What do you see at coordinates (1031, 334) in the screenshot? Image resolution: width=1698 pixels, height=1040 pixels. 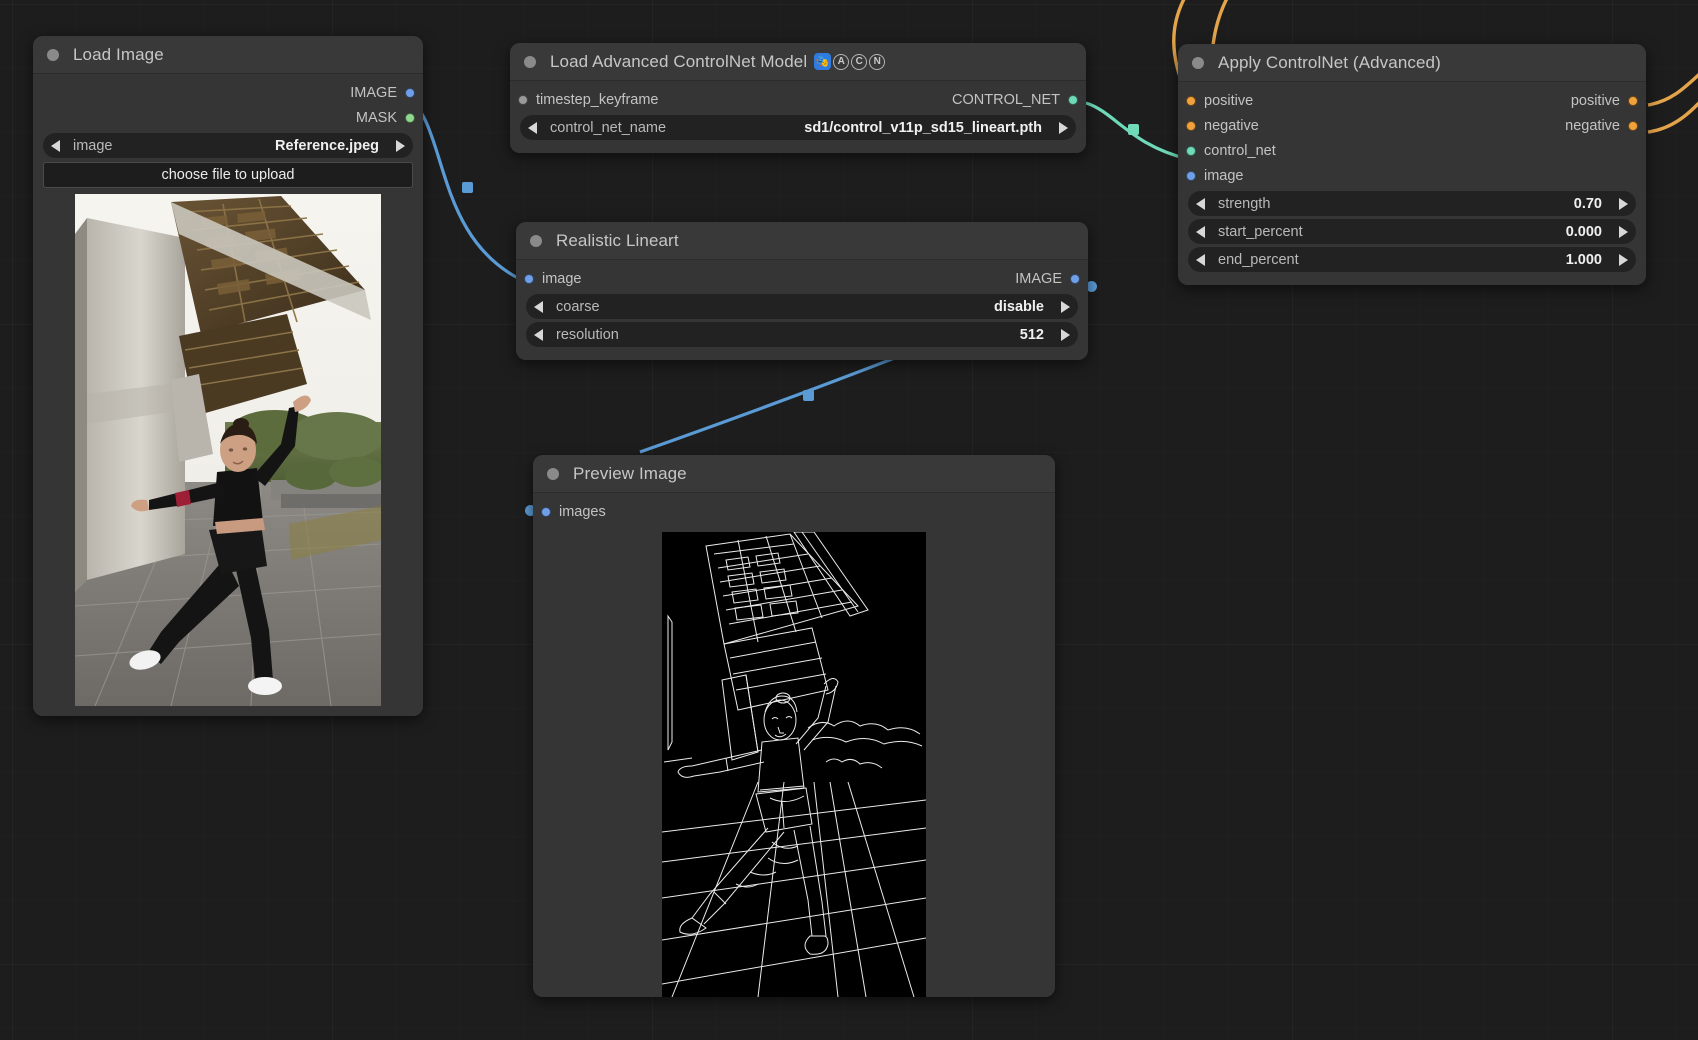 I see `widget-value: 512` at bounding box center [1031, 334].